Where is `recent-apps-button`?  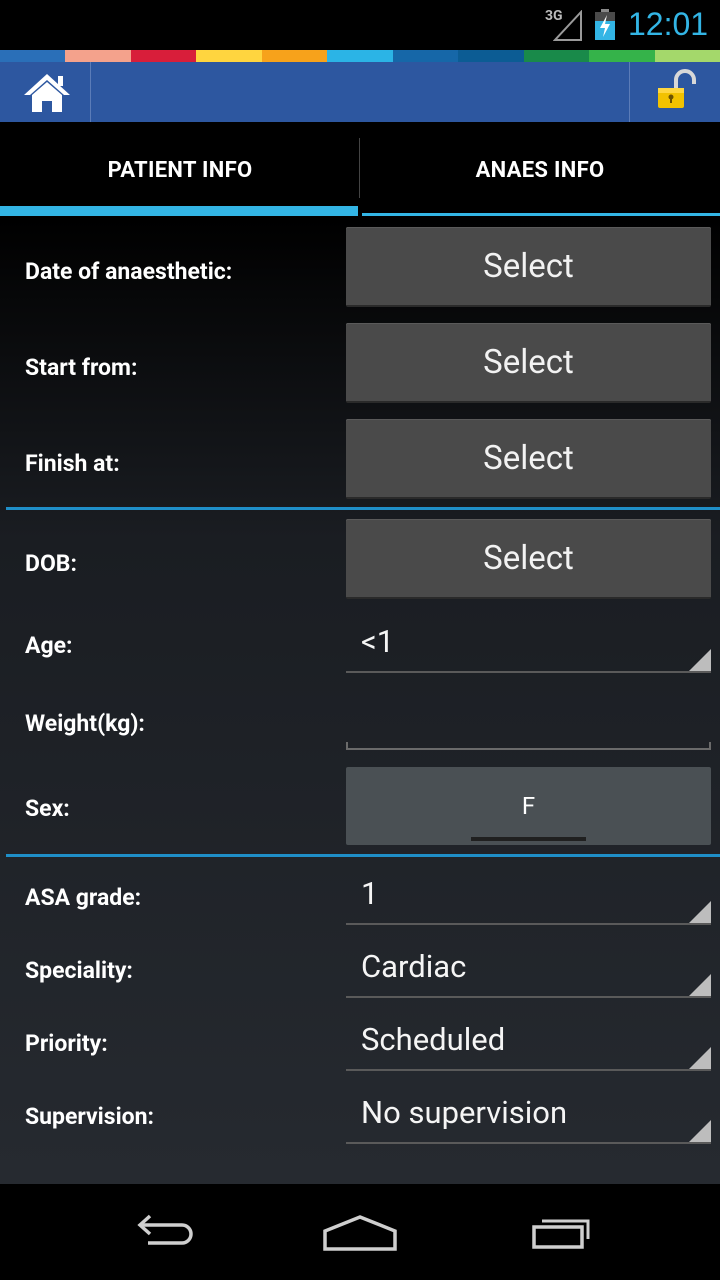 recent-apps-button is located at coordinates (562, 1232).